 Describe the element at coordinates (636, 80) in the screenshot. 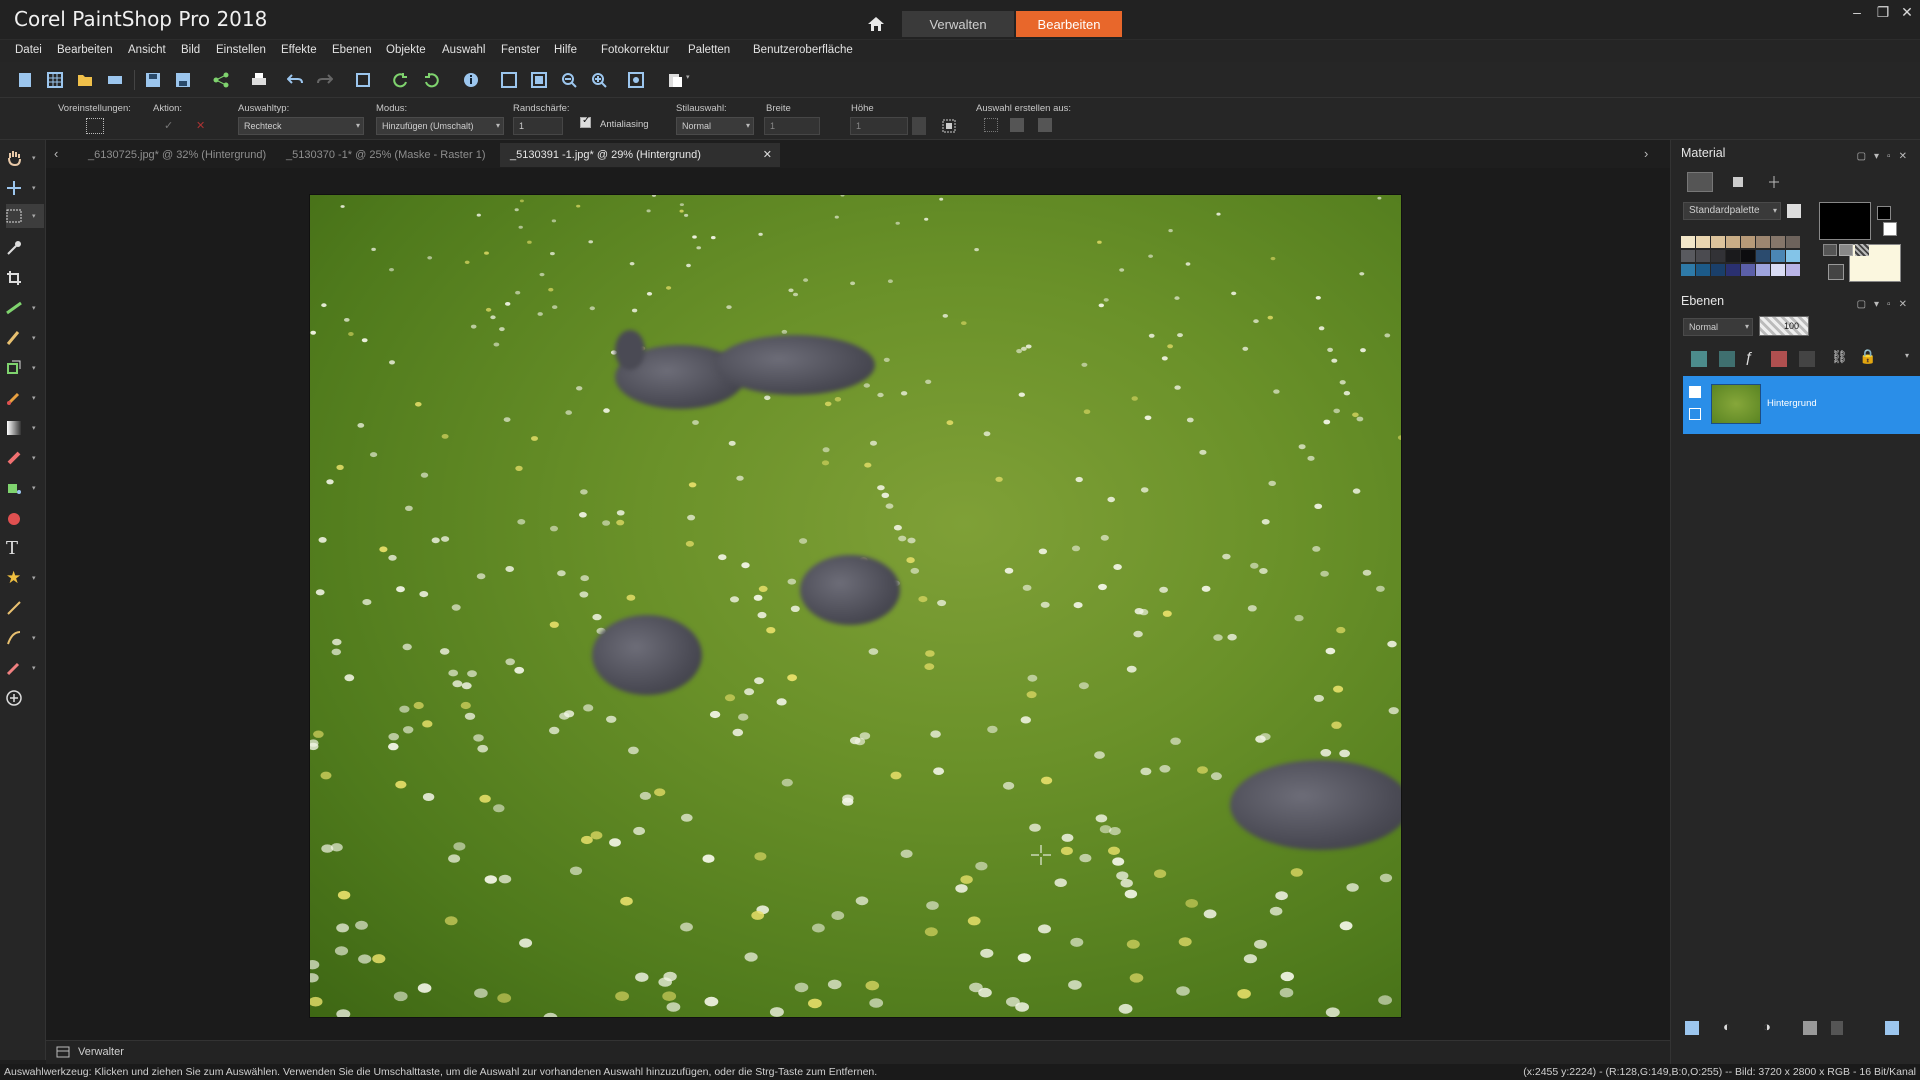

I see `actual-size-button` at that location.